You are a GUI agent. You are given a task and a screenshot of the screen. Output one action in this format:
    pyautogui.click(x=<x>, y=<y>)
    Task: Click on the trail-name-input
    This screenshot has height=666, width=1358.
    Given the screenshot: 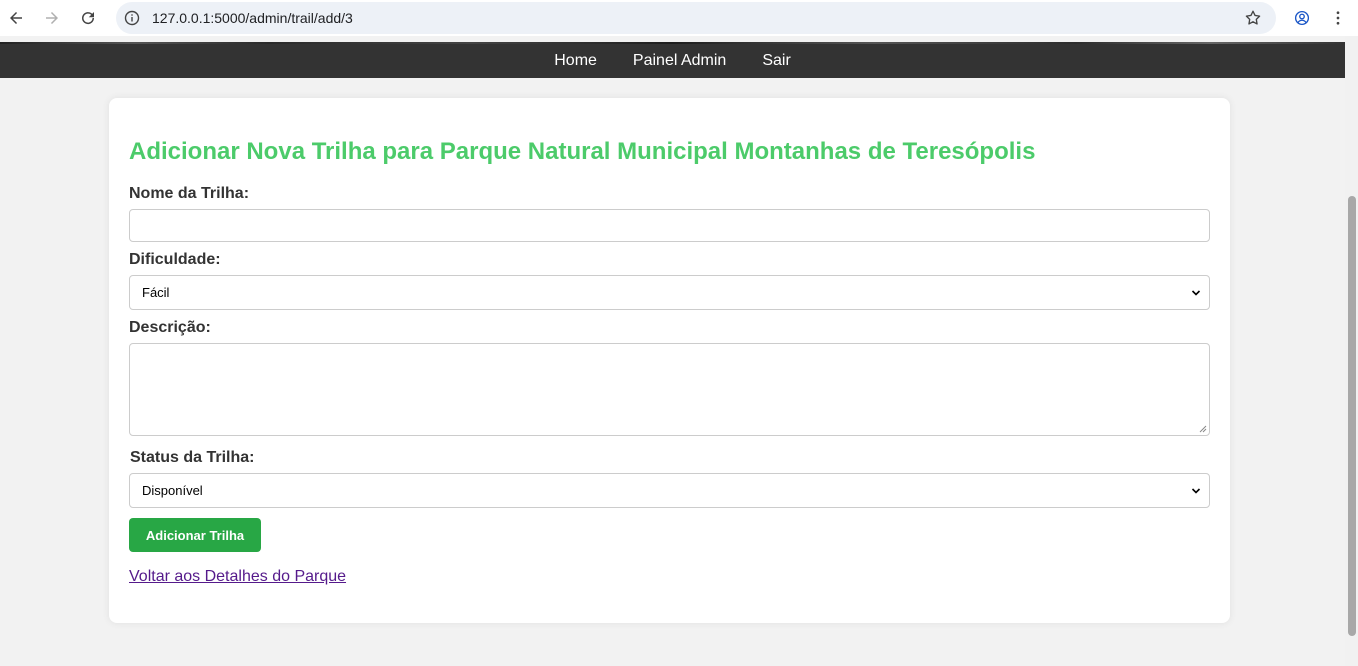 What is the action you would take?
    pyautogui.click(x=669, y=225)
    